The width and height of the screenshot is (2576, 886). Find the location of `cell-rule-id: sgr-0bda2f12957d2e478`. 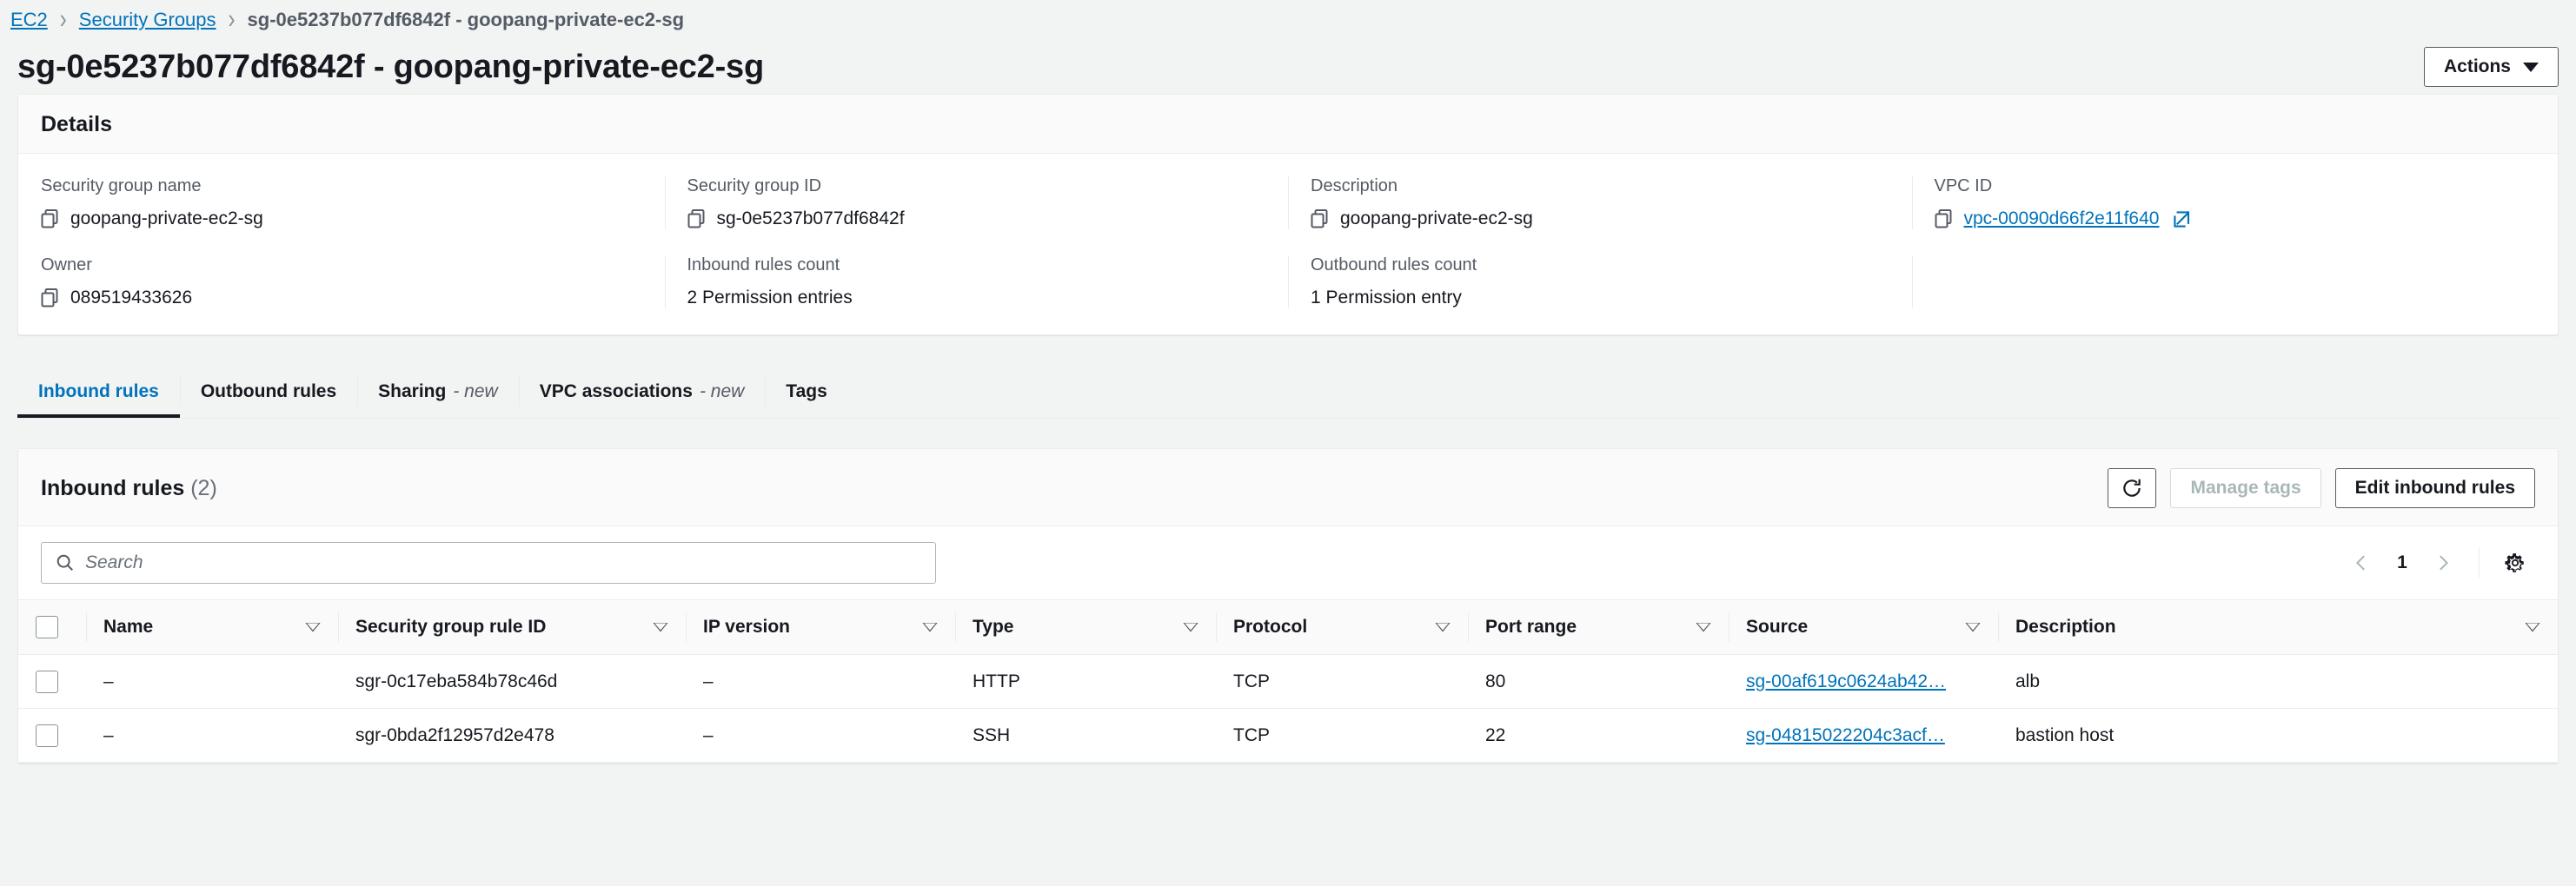

cell-rule-id: sgr-0bda2f12957d2e478 is located at coordinates (512, 735).